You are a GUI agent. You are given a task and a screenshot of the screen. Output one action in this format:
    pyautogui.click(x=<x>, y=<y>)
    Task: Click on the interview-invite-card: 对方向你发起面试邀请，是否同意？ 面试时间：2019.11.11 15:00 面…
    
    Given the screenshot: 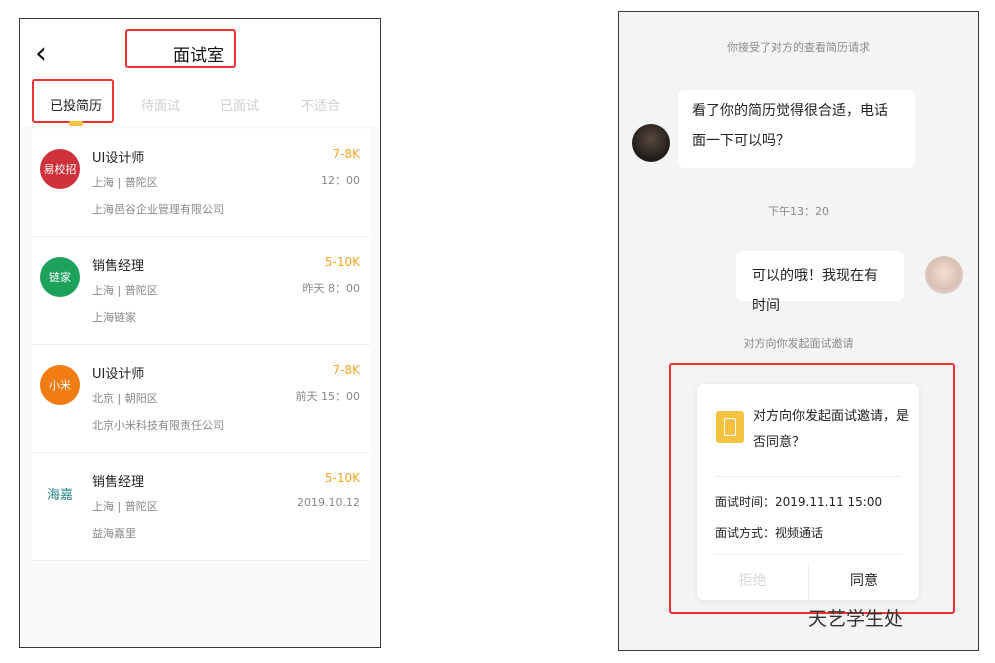 What is the action you would take?
    pyautogui.click(x=808, y=492)
    